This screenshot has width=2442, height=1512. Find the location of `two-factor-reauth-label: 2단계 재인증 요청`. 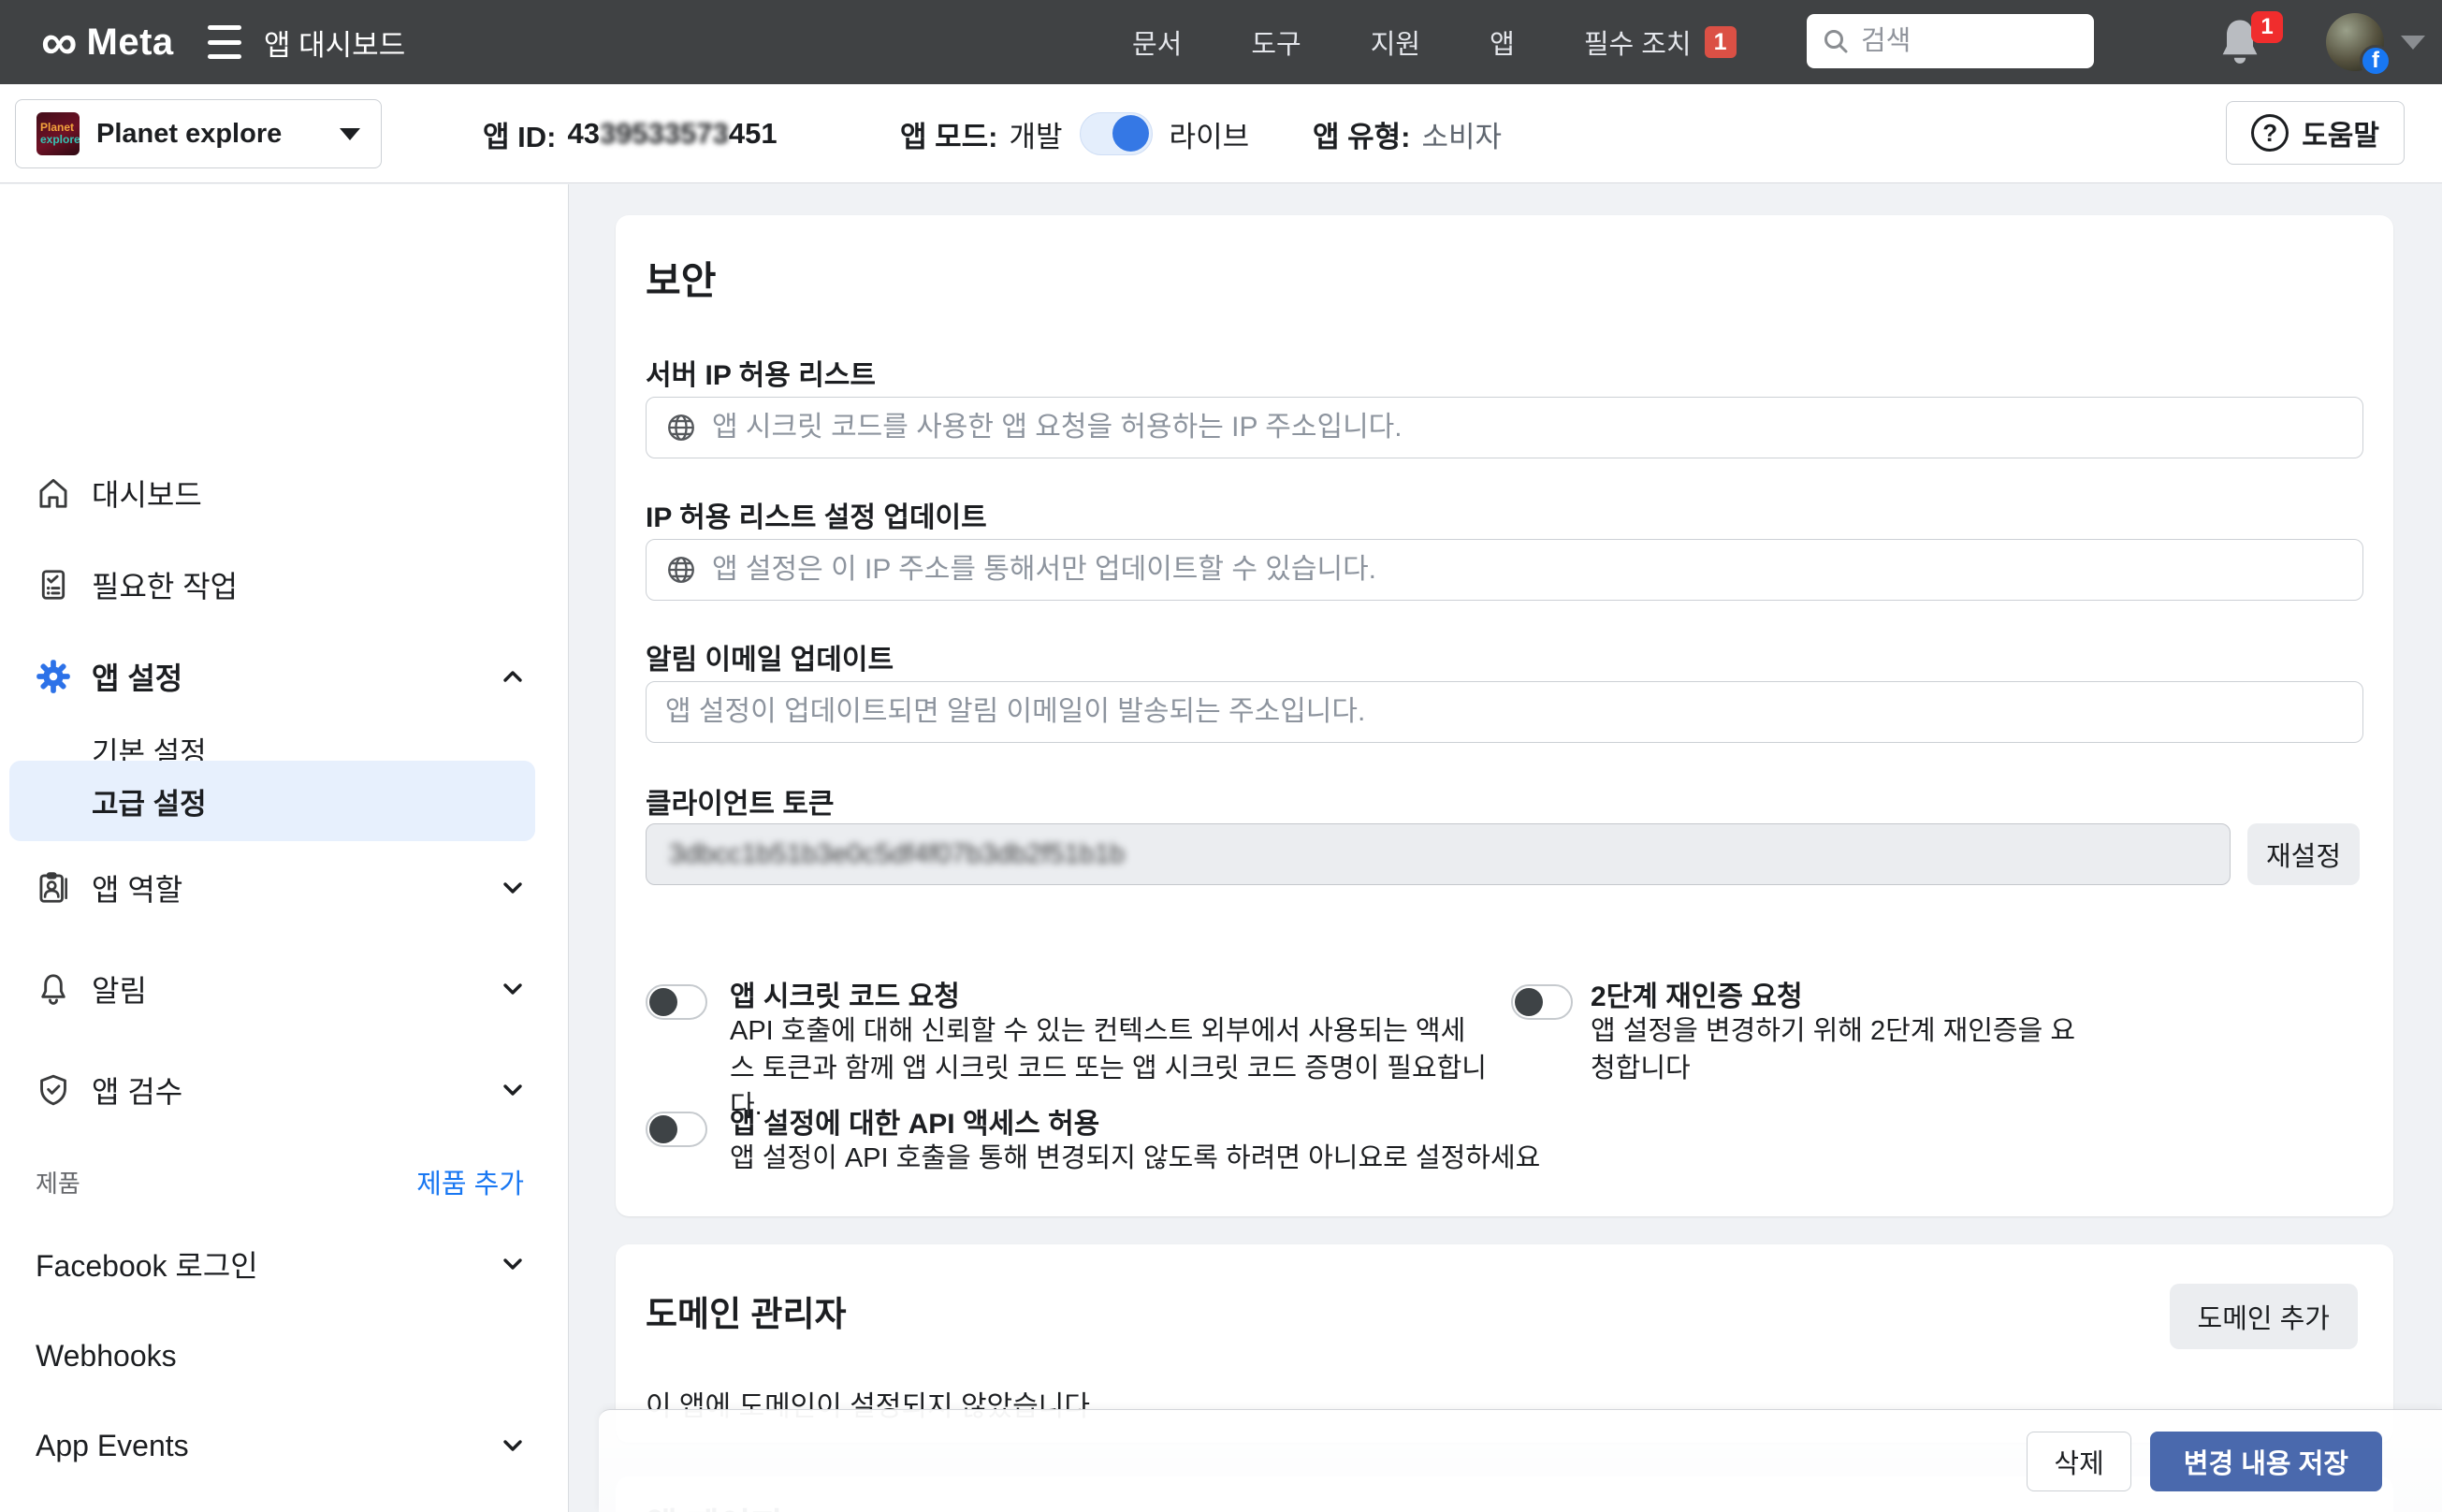

two-factor-reauth-label: 2단계 재인증 요청 is located at coordinates (1697, 997).